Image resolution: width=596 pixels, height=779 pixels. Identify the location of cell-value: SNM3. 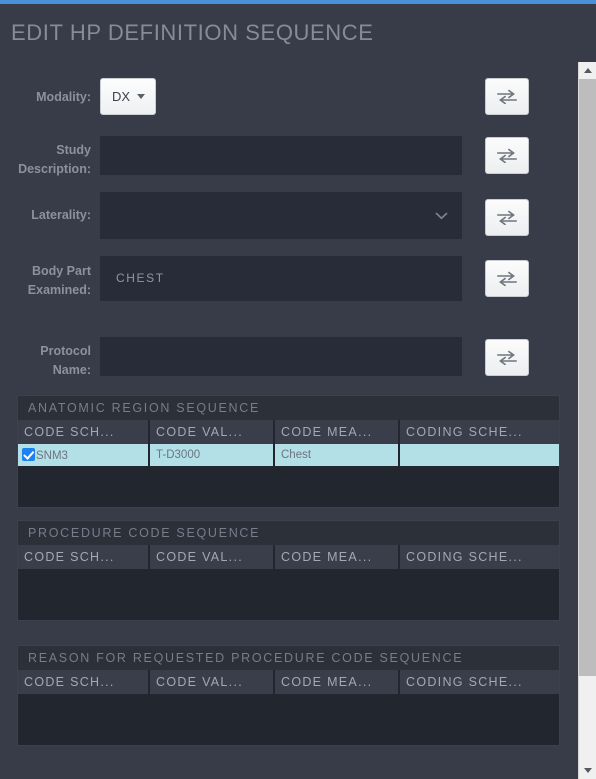
(52, 456).